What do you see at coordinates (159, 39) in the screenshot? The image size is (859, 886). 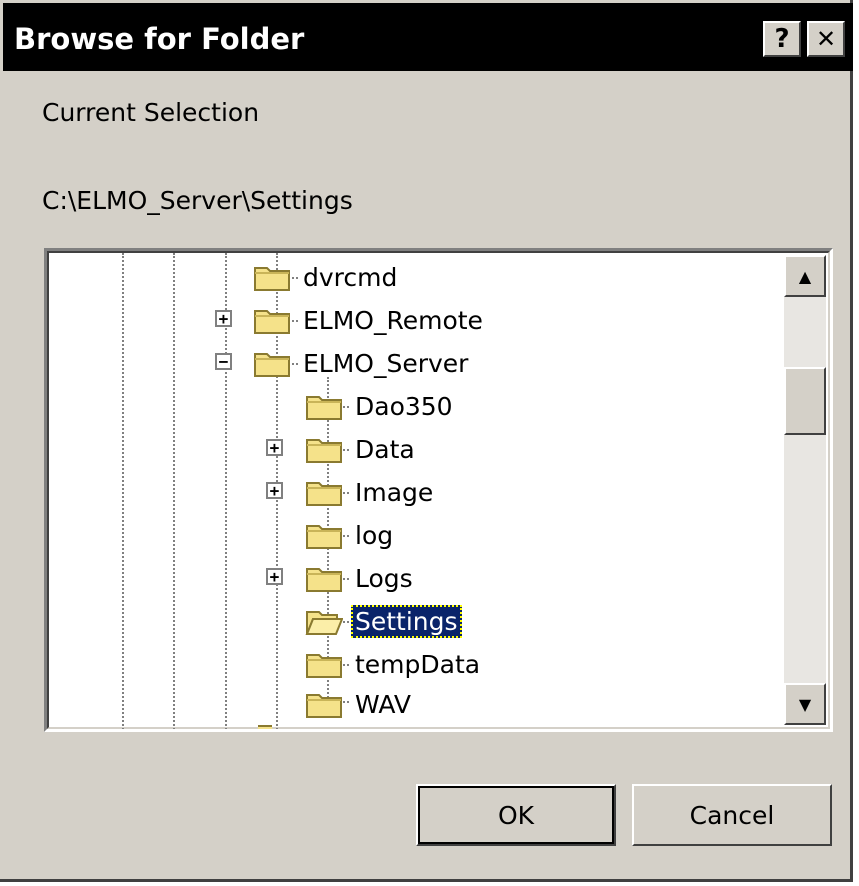 I see `window-title: Browse for Folder` at bounding box center [159, 39].